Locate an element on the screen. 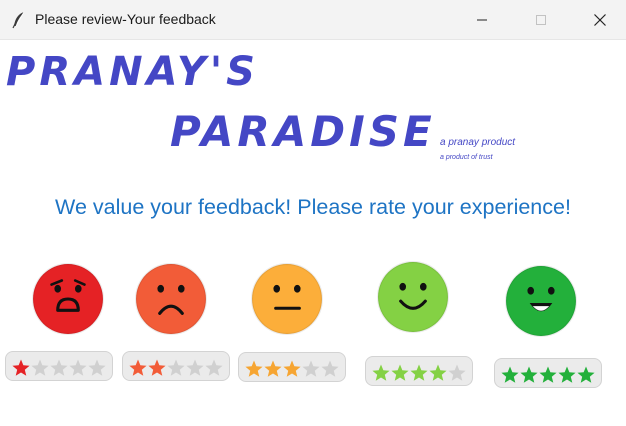  logo-title-line2: PARADISE is located at coordinates (303, 131).